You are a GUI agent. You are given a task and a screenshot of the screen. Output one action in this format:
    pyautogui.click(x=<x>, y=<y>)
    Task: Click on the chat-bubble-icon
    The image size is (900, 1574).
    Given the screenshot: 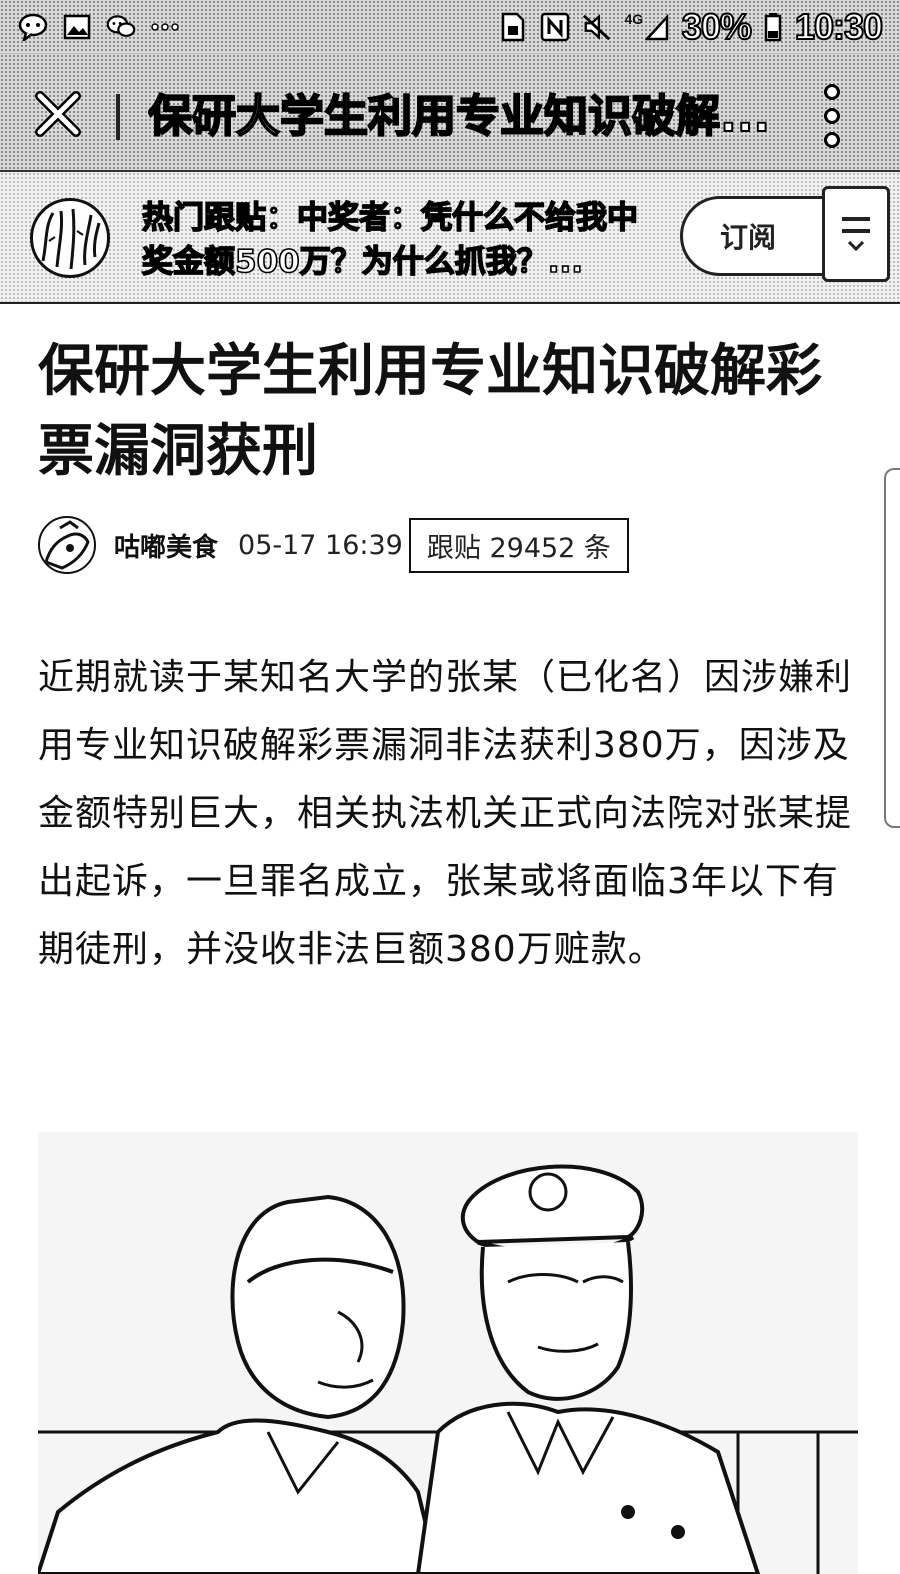 What is the action you would take?
    pyautogui.click(x=33, y=27)
    